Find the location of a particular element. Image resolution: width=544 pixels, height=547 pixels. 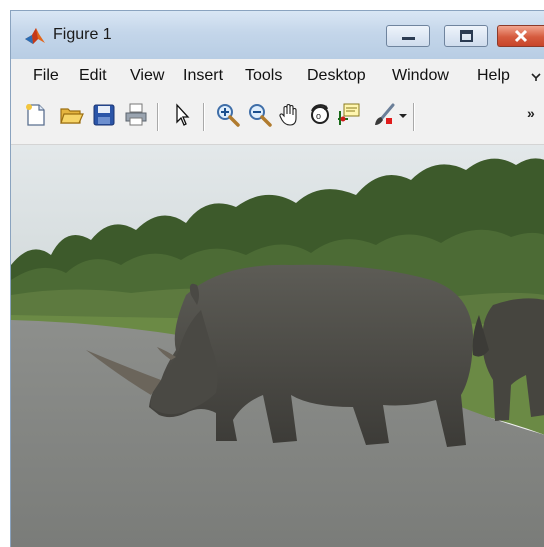

new-figure-icon is located at coordinates (36, 115).